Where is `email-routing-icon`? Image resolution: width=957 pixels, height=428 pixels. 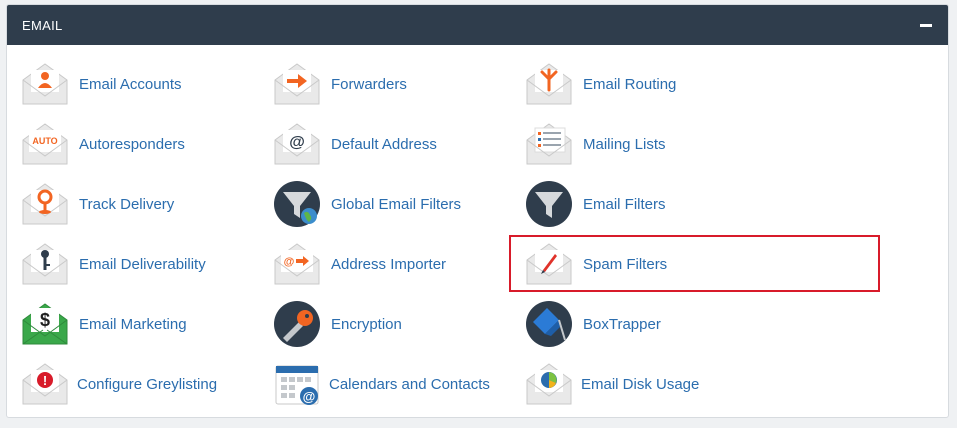 email-routing-icon is located at coordinates (549, 84).